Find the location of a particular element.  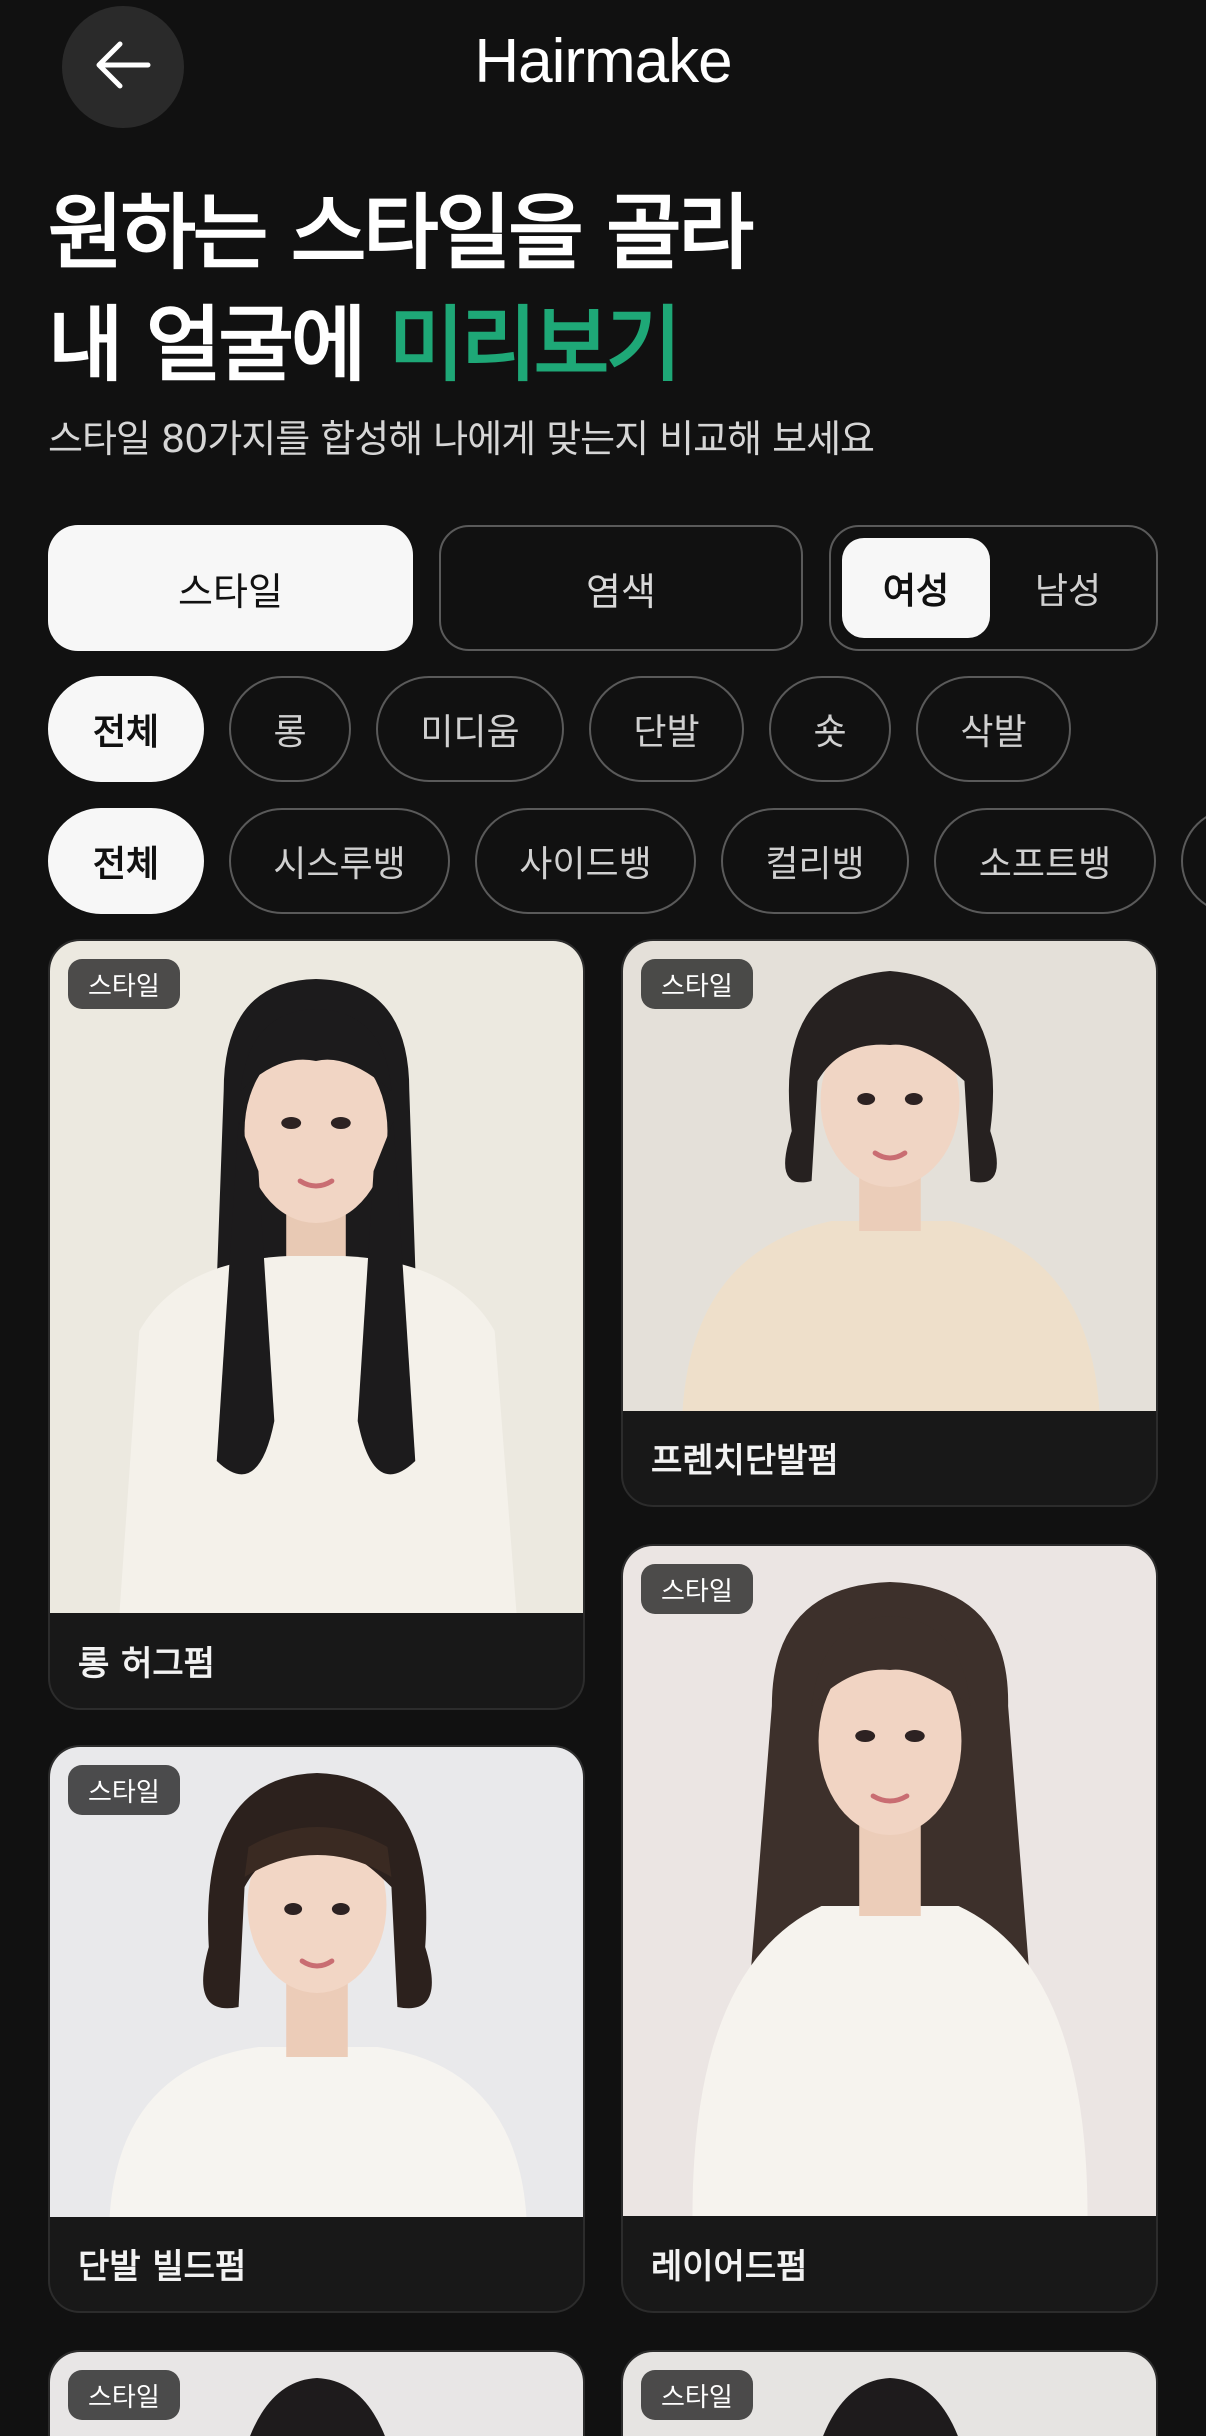

gender-male-option: 남성 is located at coordinates (1068, 588).